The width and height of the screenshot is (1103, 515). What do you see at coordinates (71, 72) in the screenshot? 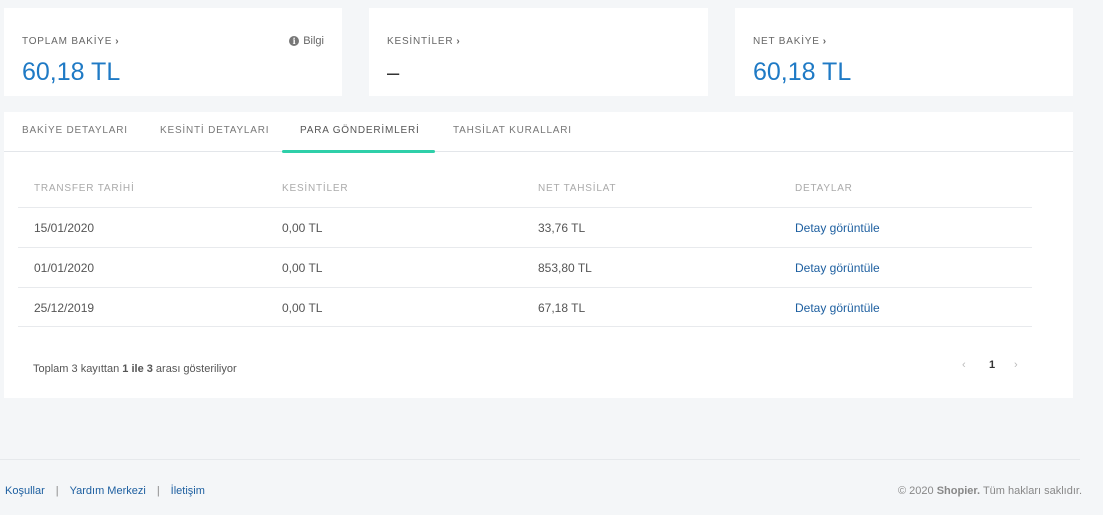
I see `total-balance-value: 60,18 TL` at bounding box center [71, 72].